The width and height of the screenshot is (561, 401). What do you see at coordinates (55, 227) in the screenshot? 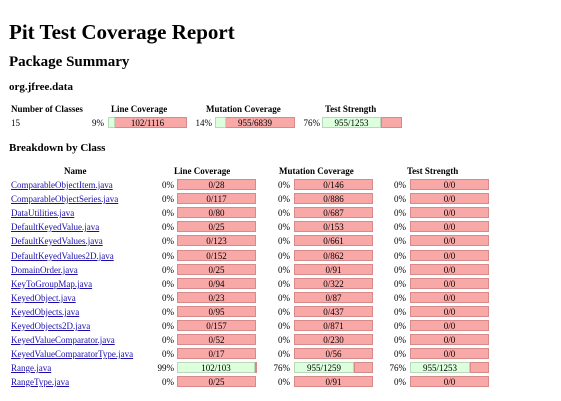
I see `class-link: DefaultKeyedValue.java` at bounding box center [55, 227].